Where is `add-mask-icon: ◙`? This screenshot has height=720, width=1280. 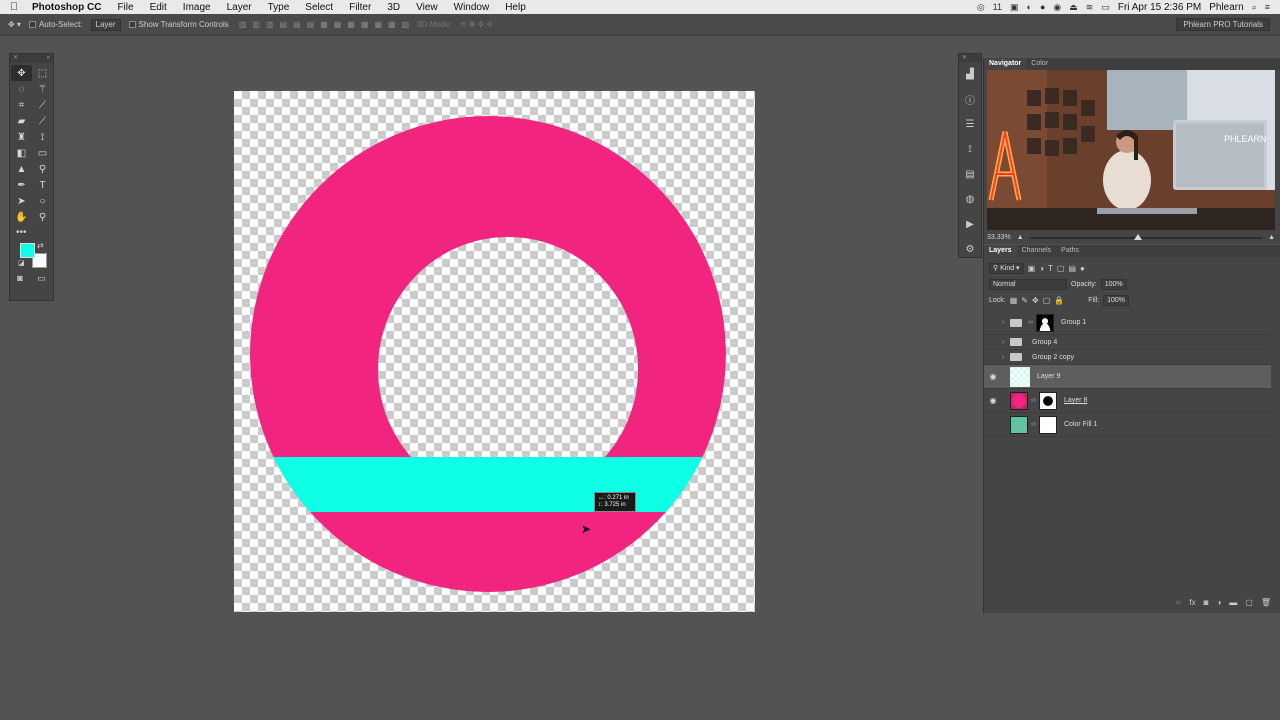
add-mask-icon: ◙ is located at coordinates (1206, 603).